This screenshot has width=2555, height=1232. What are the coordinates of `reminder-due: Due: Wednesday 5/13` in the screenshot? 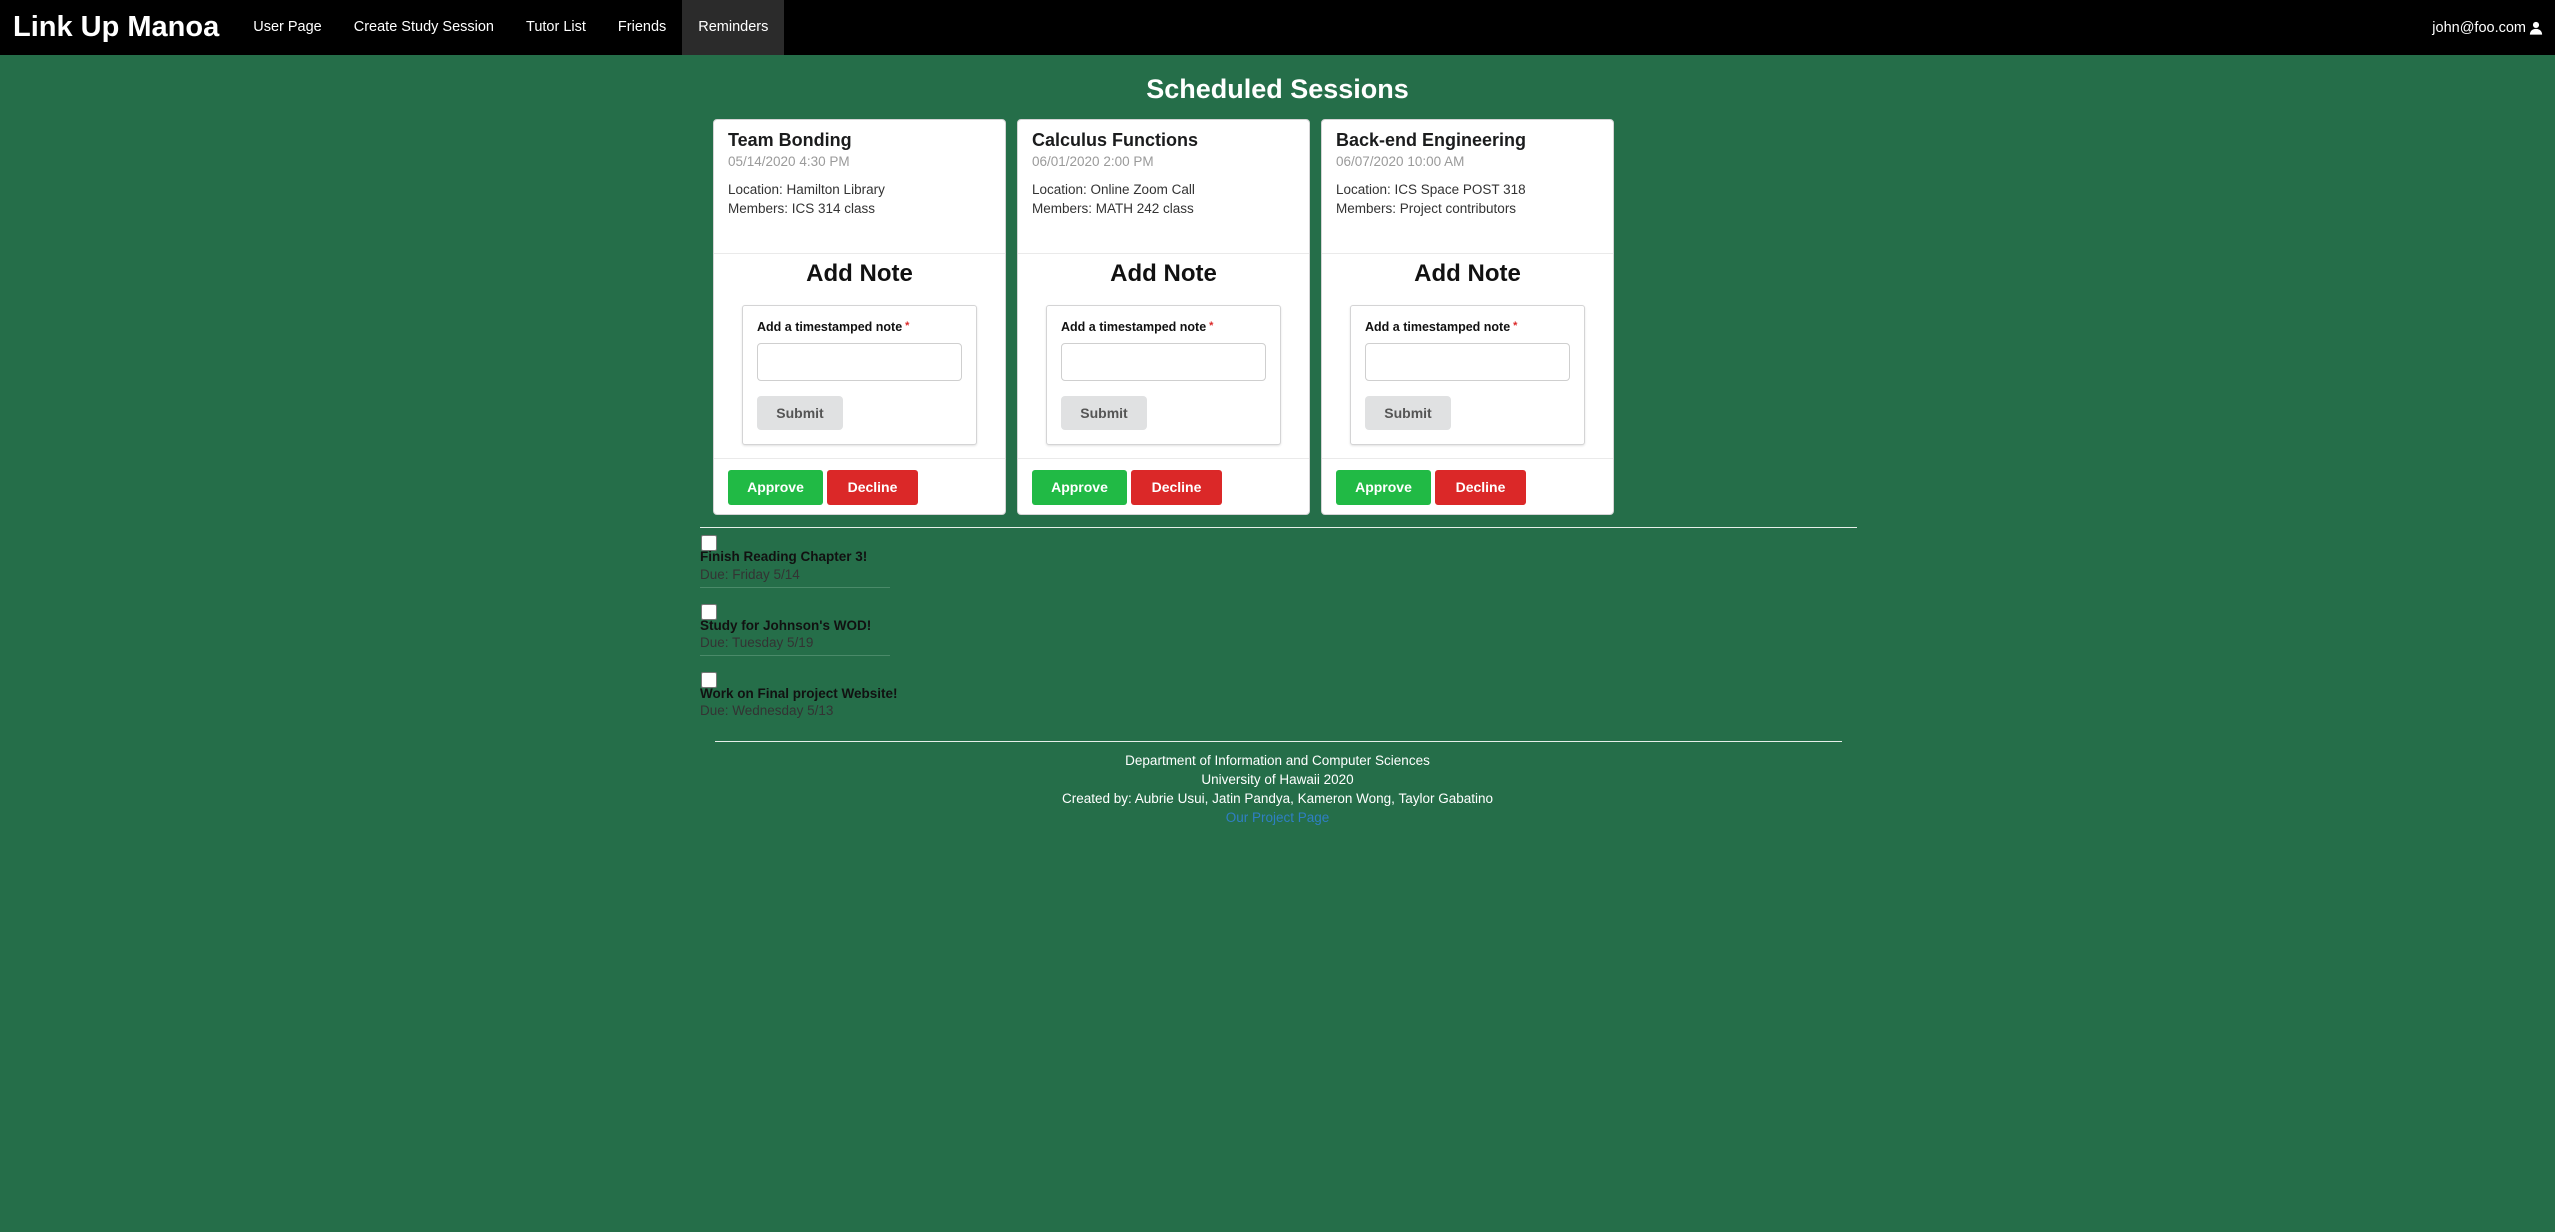 It's located at (767, 710).